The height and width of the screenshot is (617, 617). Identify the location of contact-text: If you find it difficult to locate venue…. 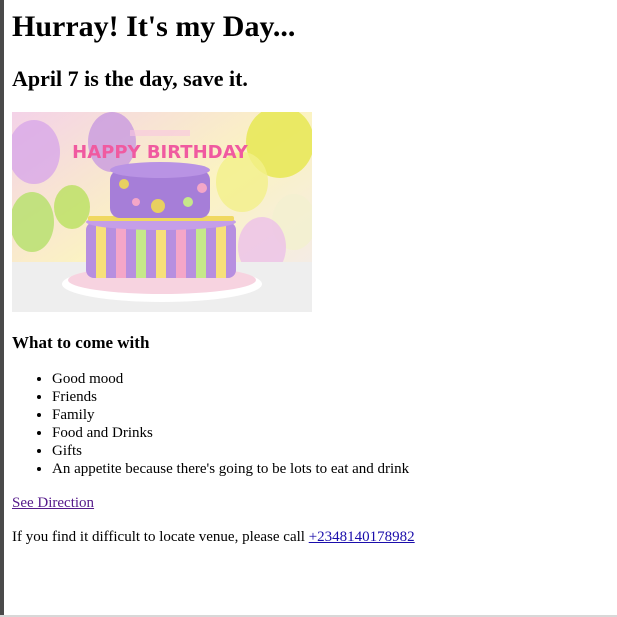
(160, 537).